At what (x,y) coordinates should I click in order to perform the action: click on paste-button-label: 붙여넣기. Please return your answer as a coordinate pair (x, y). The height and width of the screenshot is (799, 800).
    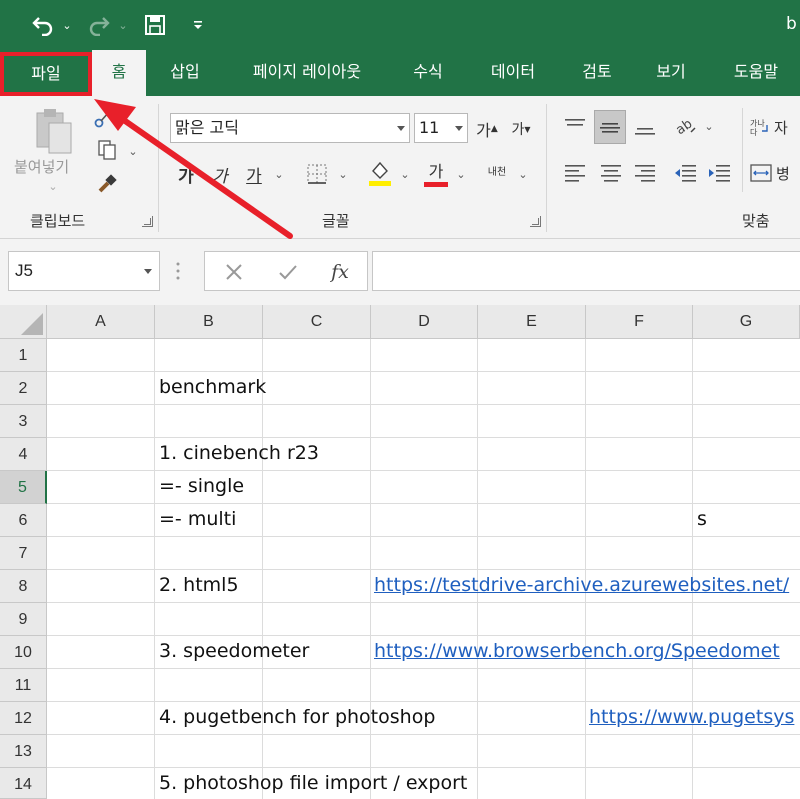
    Looking at the image, I should click on (41, 166).